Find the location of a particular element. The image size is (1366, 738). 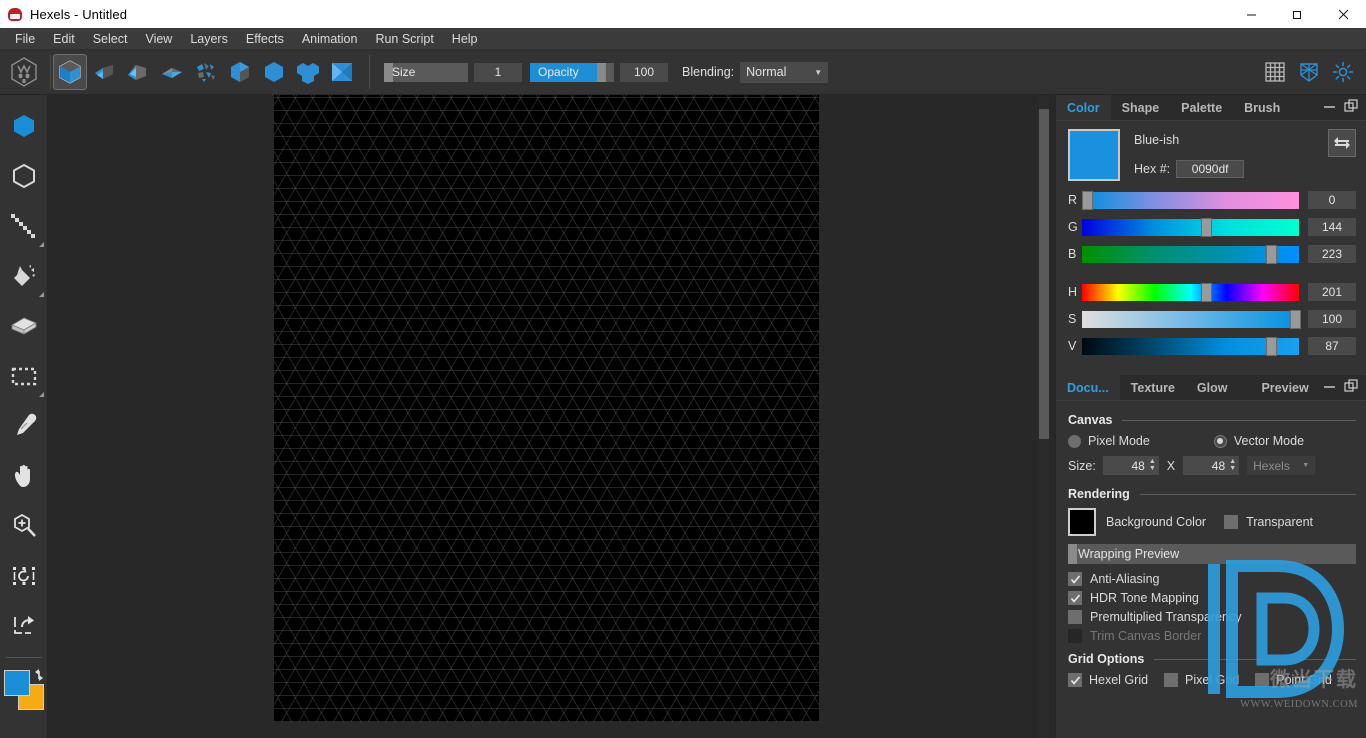

opacity-slider: Opacity is located at coordinates (572, 72).